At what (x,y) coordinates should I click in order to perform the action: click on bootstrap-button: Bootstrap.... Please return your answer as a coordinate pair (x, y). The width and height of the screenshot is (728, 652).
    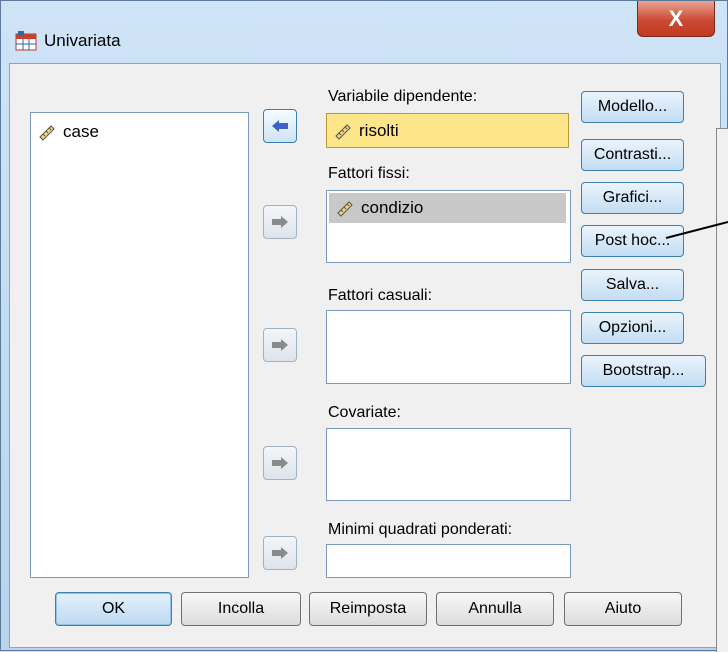
    Looking at the image, I should click on (643, 371).